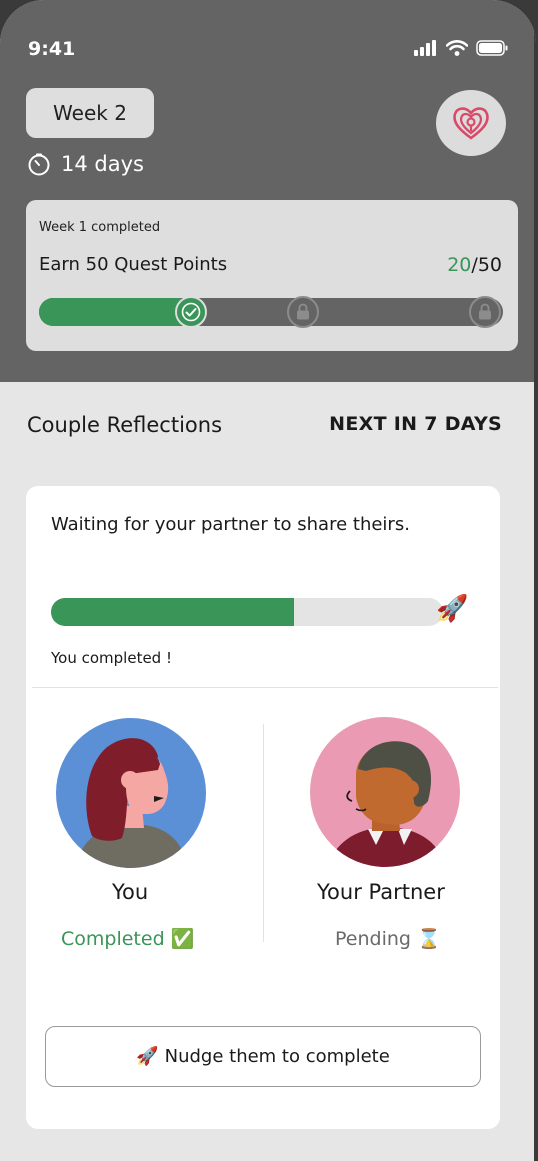 The height and width of the screenshot is (1161, 538). I want to click on partner-name: Your Partner, so click(381, 892).